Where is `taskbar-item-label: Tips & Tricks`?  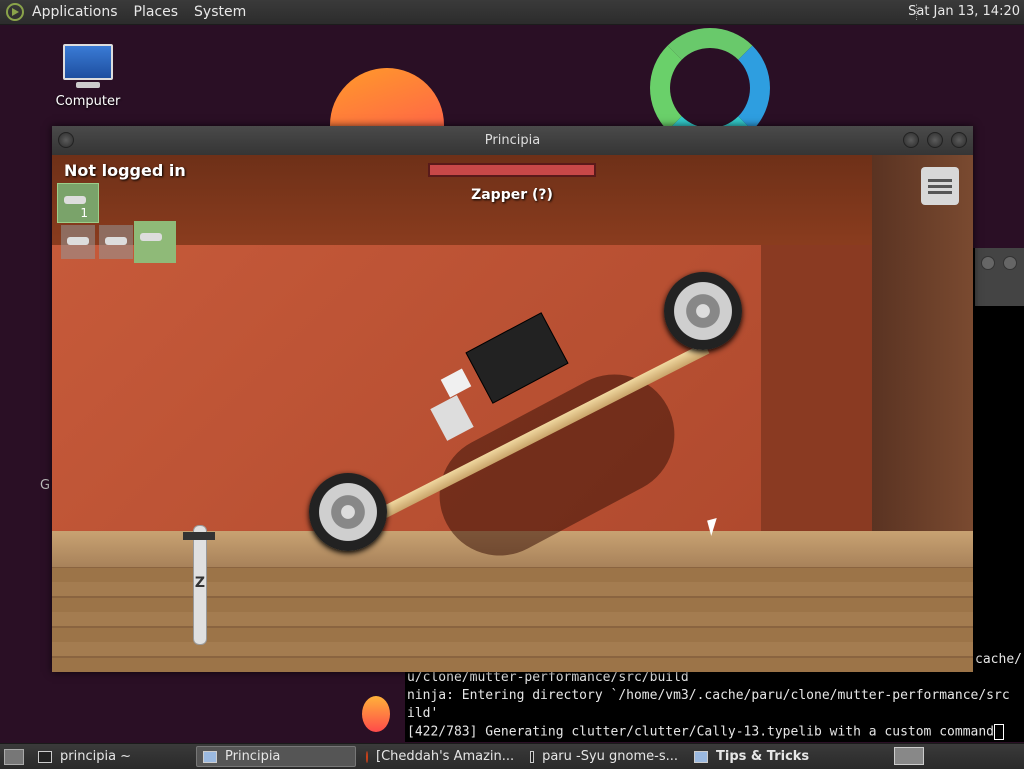
taskbar-item-label: Tips & Tricks is located at coordinates (763, 756).